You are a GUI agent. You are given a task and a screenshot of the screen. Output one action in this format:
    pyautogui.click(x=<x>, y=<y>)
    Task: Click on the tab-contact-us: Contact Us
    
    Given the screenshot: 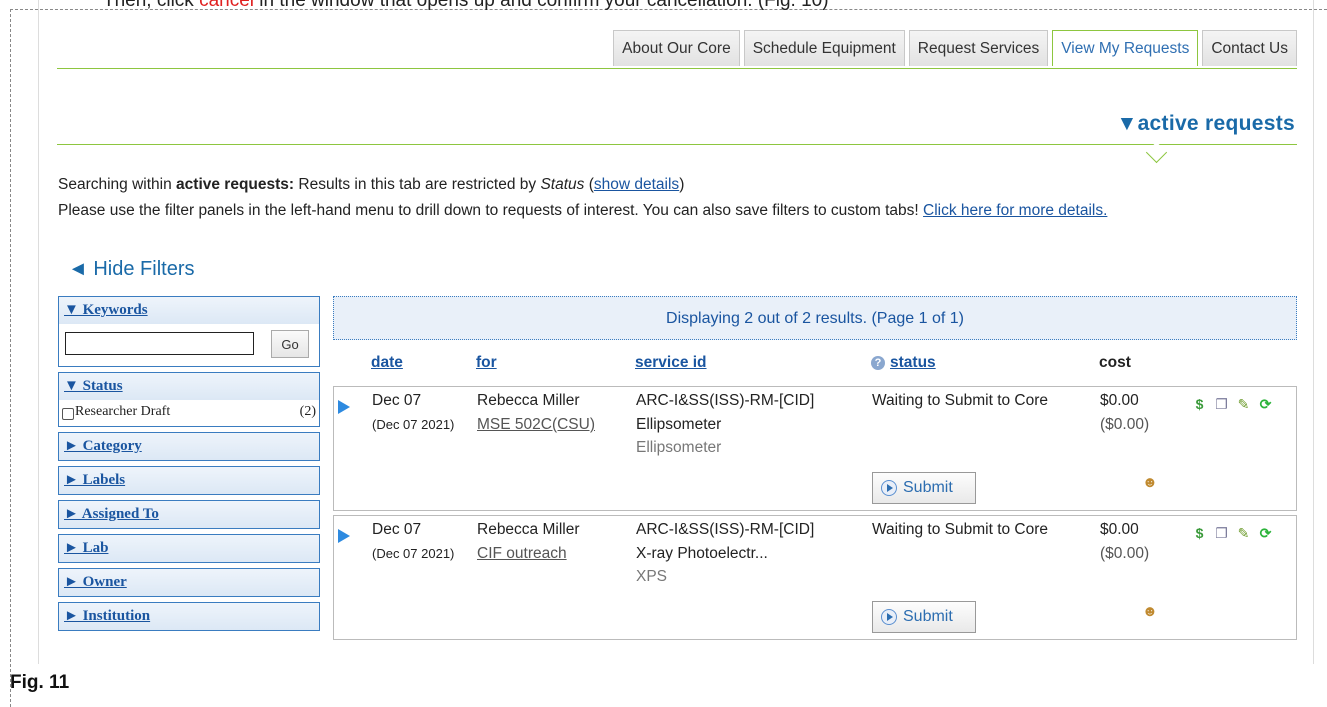 What is the action you would take?
    pyautogui.click(x=1249, y=48)
    